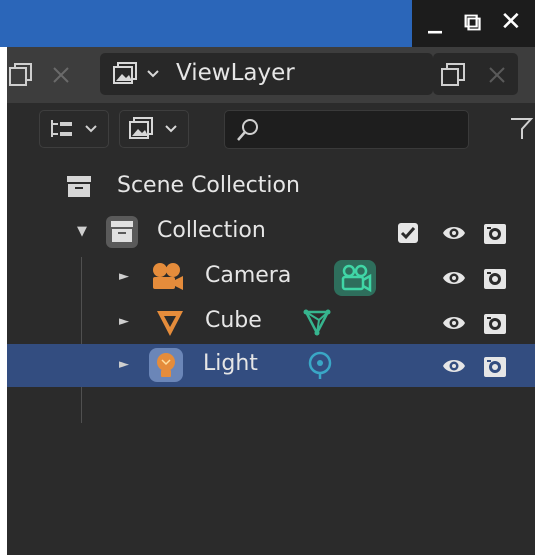 The width and height of the screenshot is (535, 555). Describe the element at coordinates (497, 75) in the screenshot. I see `remove-view-layer-icon` at that location.